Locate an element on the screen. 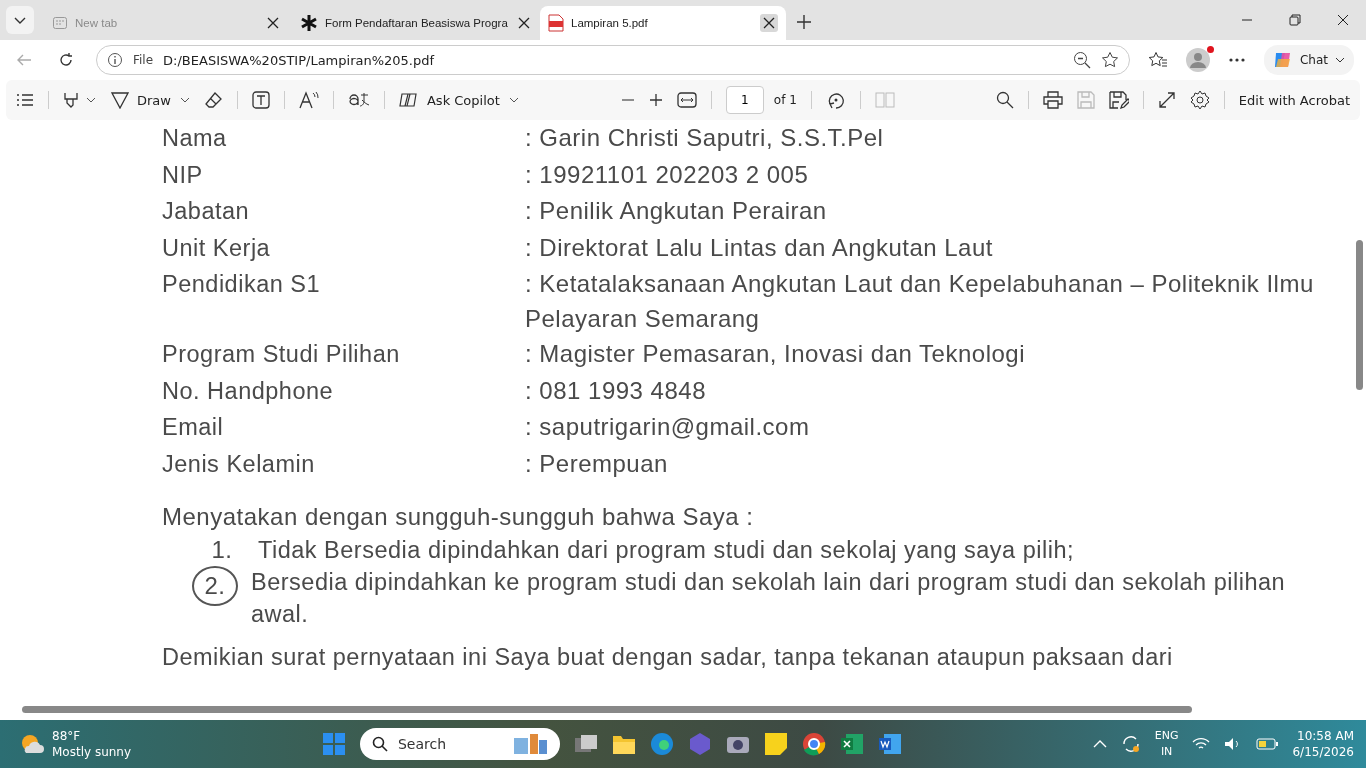 The width and height of the screenshot is (1366, 768). chevron-up-icon is located at coordinates (1099, 744).